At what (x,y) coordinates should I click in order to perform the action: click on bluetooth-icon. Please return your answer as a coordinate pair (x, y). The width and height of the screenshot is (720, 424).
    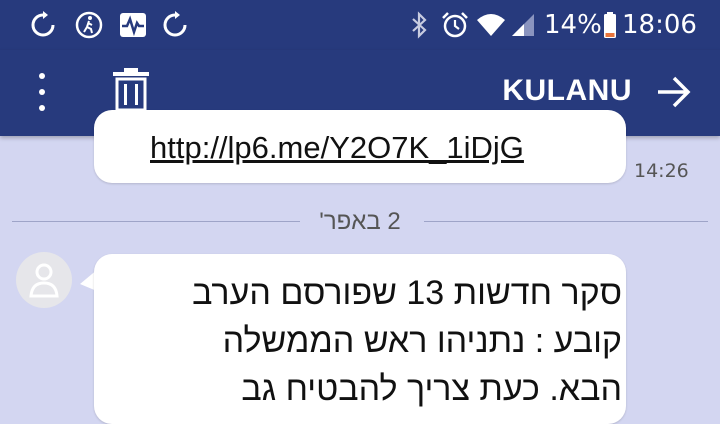
    Looking at the image, I should click on (419, 25).